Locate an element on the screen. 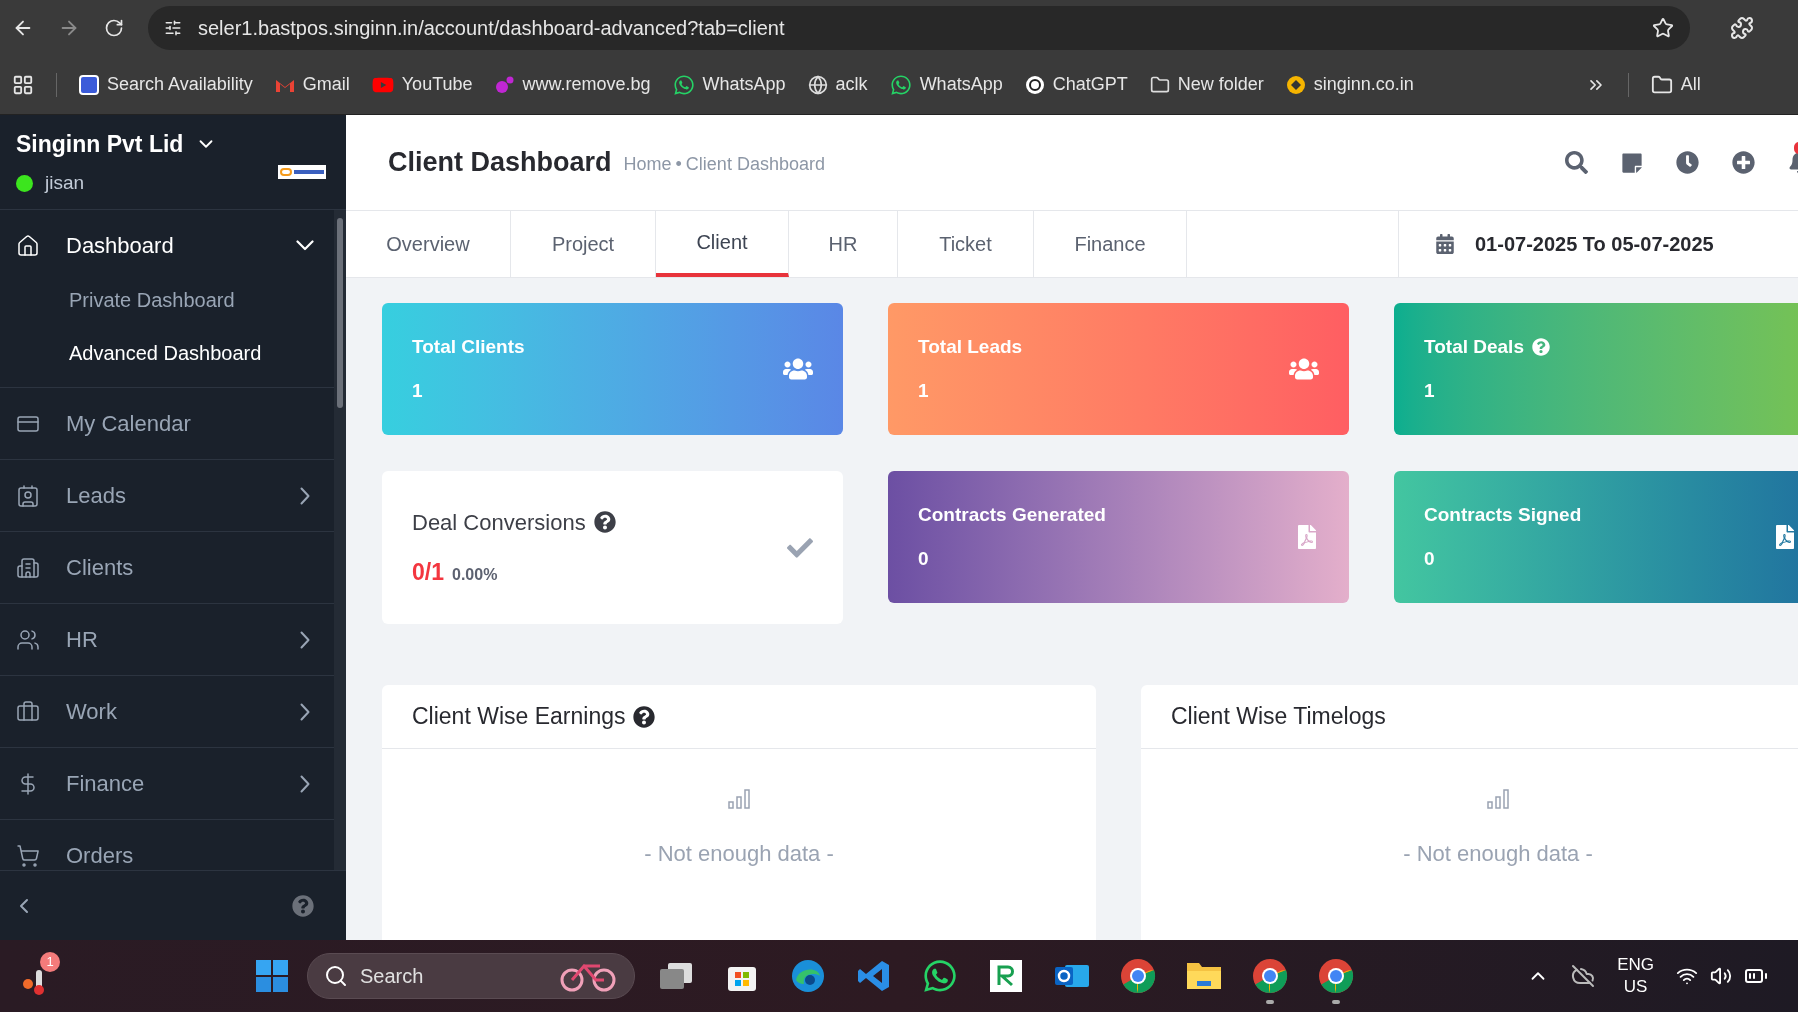 Image resolution: width=1798 pixels, height=1012 pixels. card-title: Deal Conversions is located at coordinates (499, 522).